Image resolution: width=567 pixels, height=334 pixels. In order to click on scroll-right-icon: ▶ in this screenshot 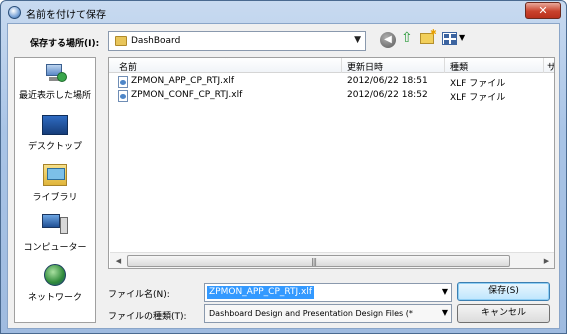, I will do `click(546, 261)`.